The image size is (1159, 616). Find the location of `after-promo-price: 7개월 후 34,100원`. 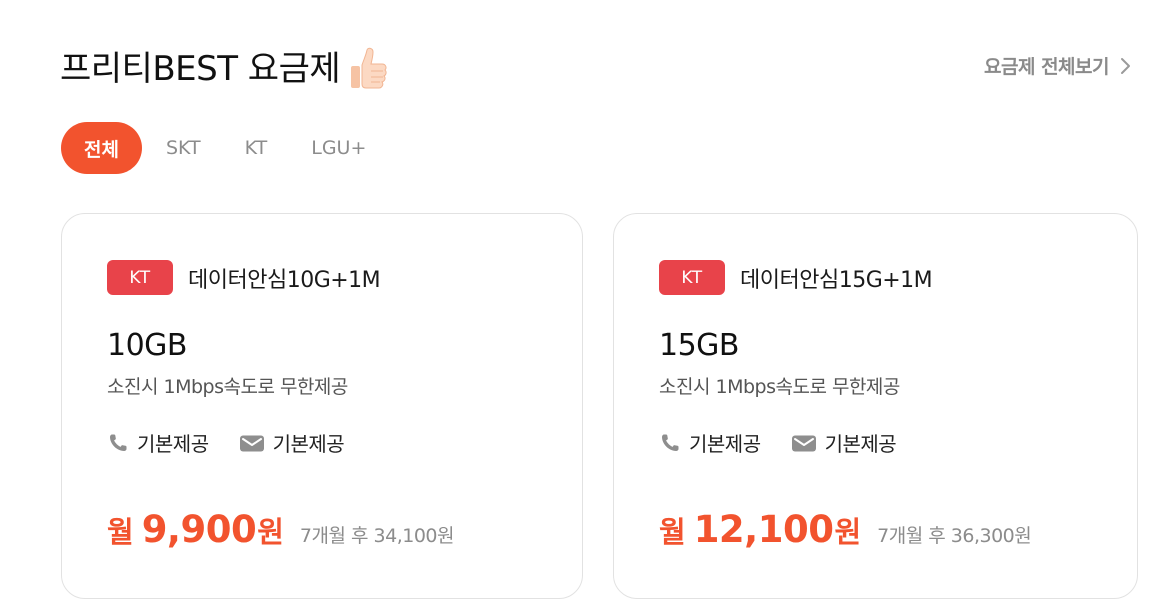

after-promo-price: 7개월 후 34,100원 is located at coordinates (377, 536).